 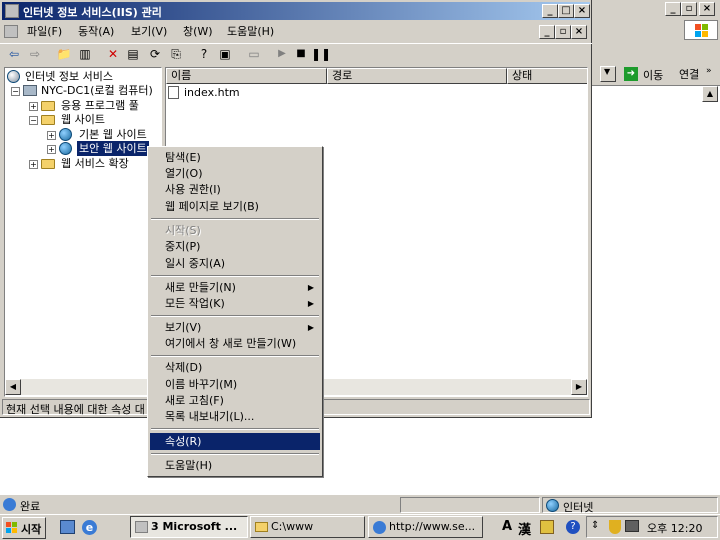 I want to click on export-list-icon: ⎘, so click(x=176, y=54).